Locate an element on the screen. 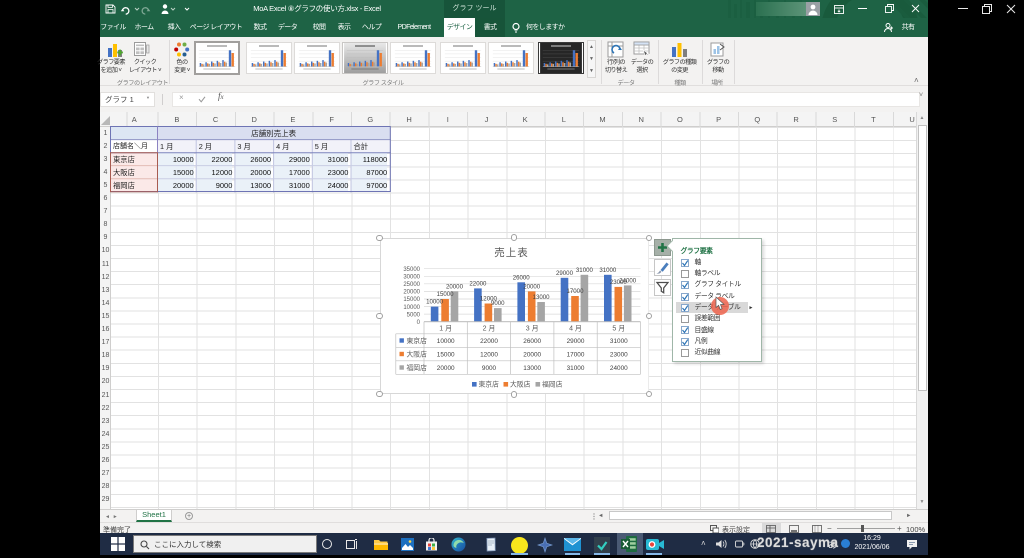 Image resolution: width=1024 pixels, height=558 pixels. svg-text: 3 月 is located at coordinates (531, 329).